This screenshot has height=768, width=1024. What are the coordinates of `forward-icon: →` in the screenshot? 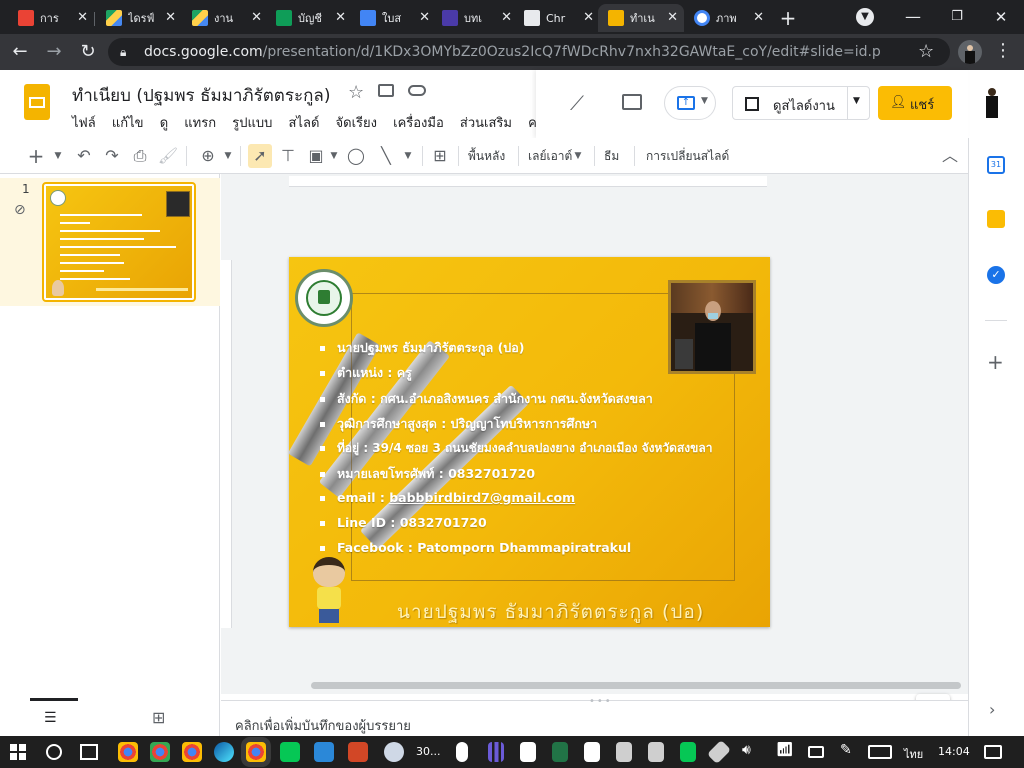 It's located at (54, 52).